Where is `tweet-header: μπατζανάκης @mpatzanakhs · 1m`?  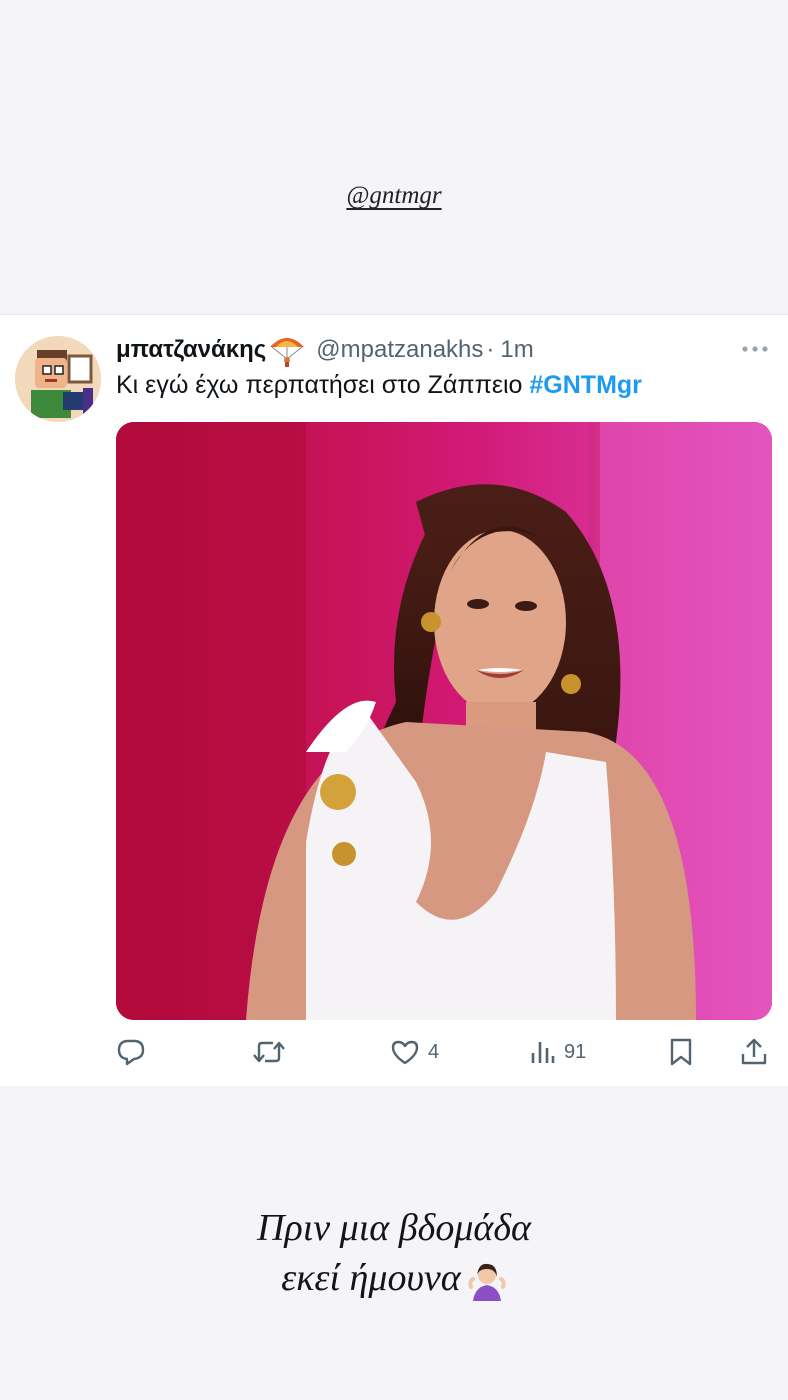
tweet-header: μπατζανάκης @mpatzanakhs · 1m is located at coordinates (325, 350).